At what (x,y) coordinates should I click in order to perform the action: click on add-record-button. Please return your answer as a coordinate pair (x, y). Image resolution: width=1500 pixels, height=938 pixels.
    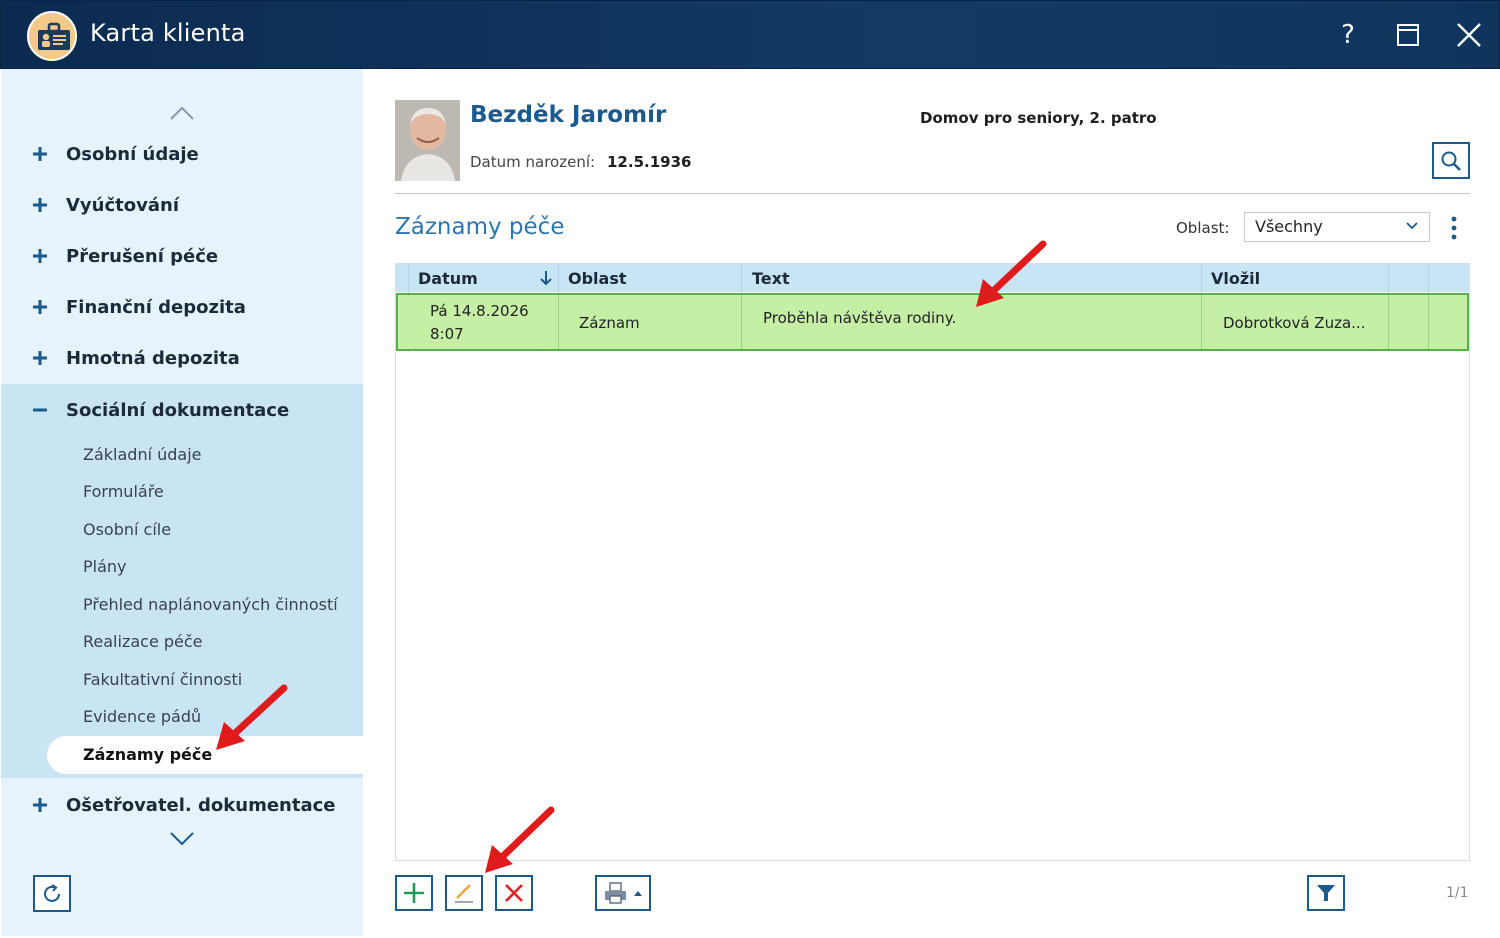
    Looking at the image, I should click on (414, 893).